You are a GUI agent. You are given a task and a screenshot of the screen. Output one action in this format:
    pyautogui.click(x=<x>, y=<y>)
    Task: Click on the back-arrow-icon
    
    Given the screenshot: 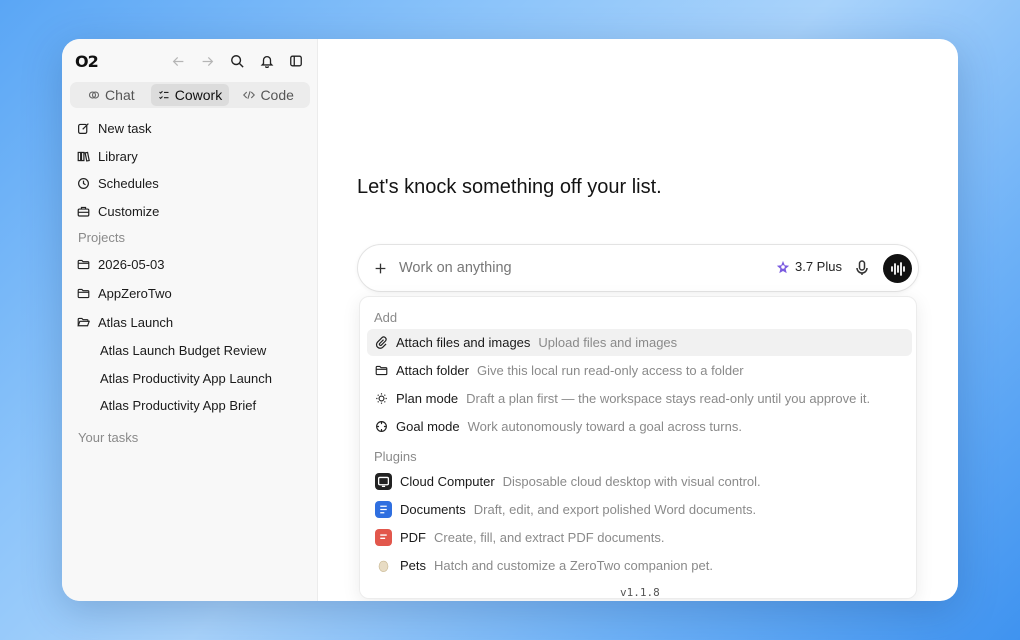 What is the action you would take?
    pyautogui.click(x=178, y=61)
    